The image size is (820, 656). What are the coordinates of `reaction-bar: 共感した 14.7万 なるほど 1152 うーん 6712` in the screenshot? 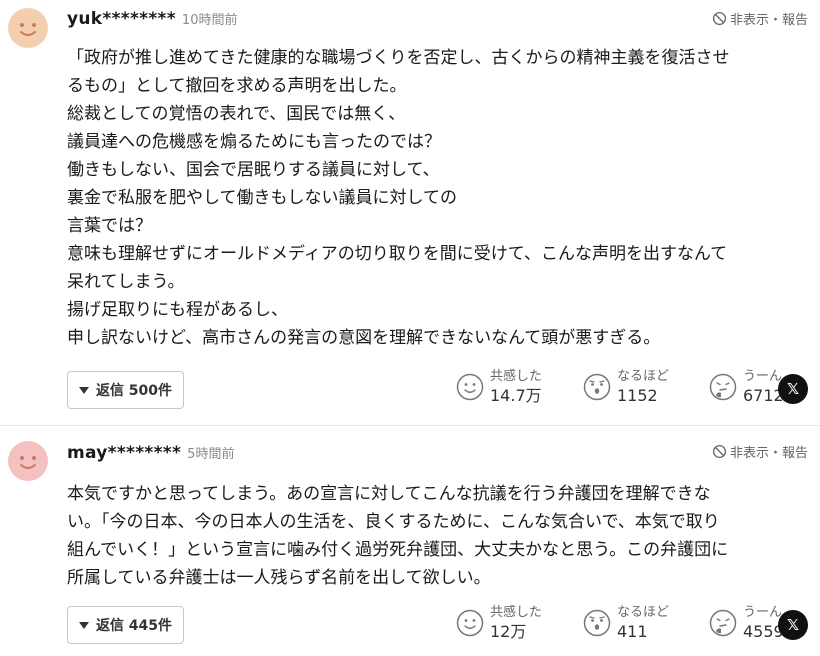 It's located at (636, 387).